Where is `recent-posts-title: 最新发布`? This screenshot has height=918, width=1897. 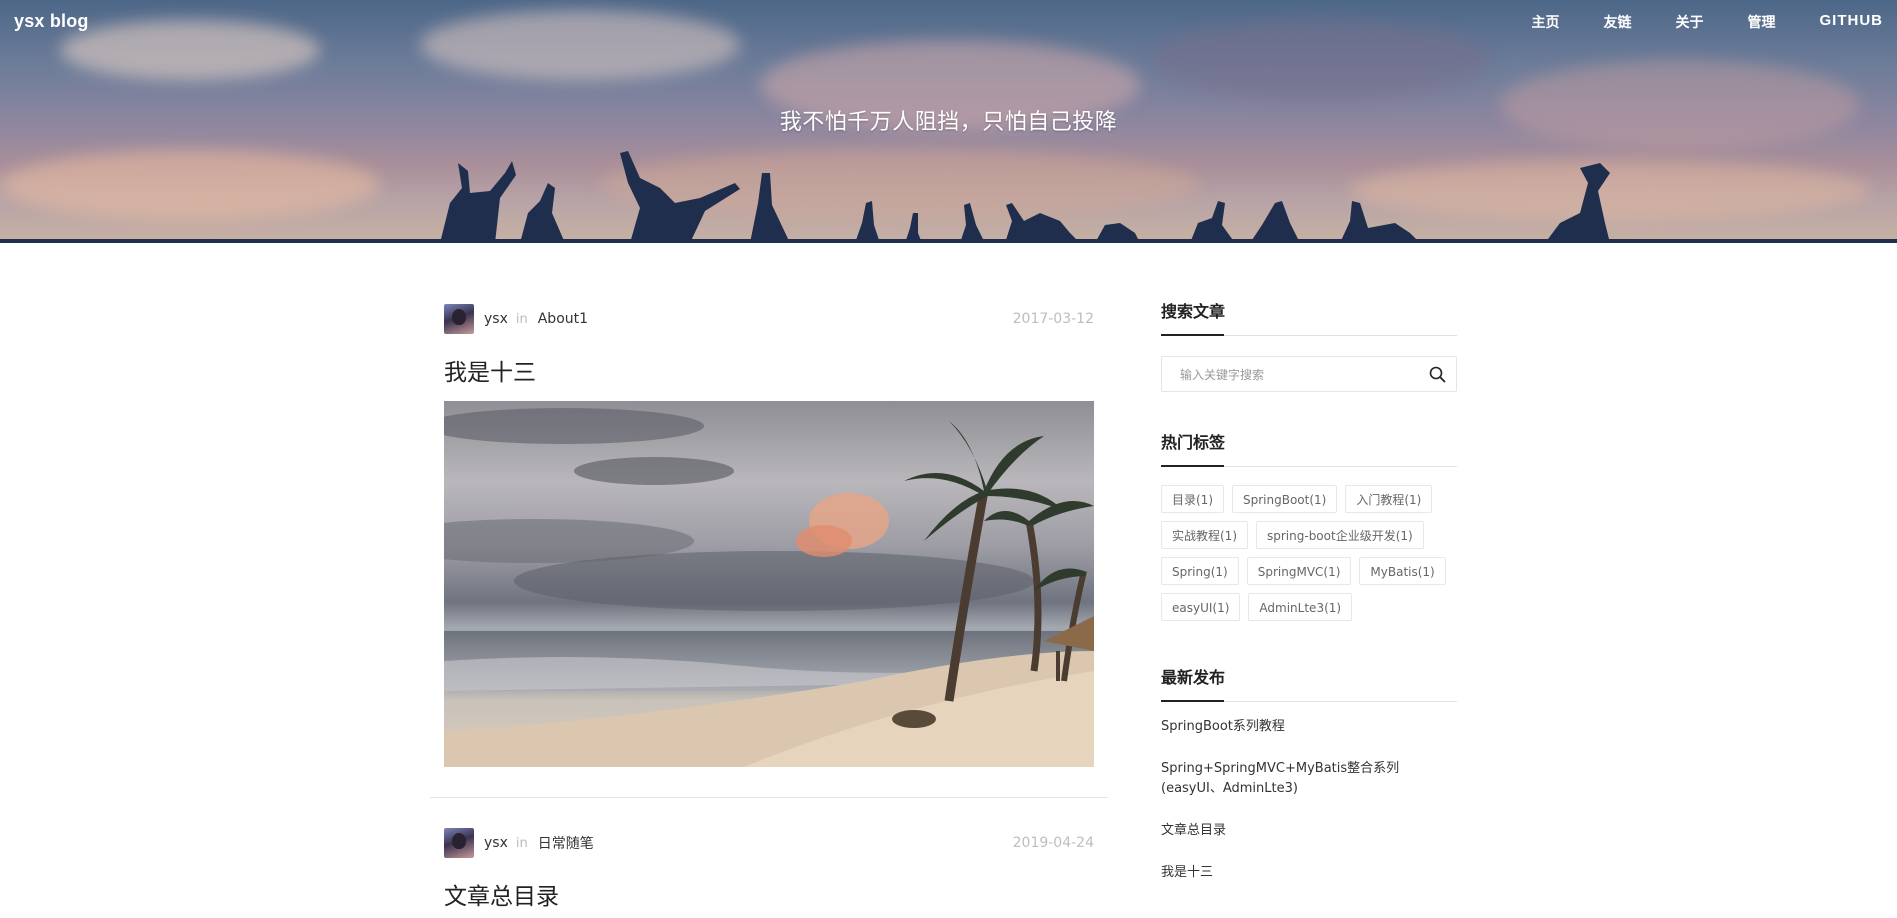 recent-posts-title: 最新发布 is located at coordinates (1309, 683).